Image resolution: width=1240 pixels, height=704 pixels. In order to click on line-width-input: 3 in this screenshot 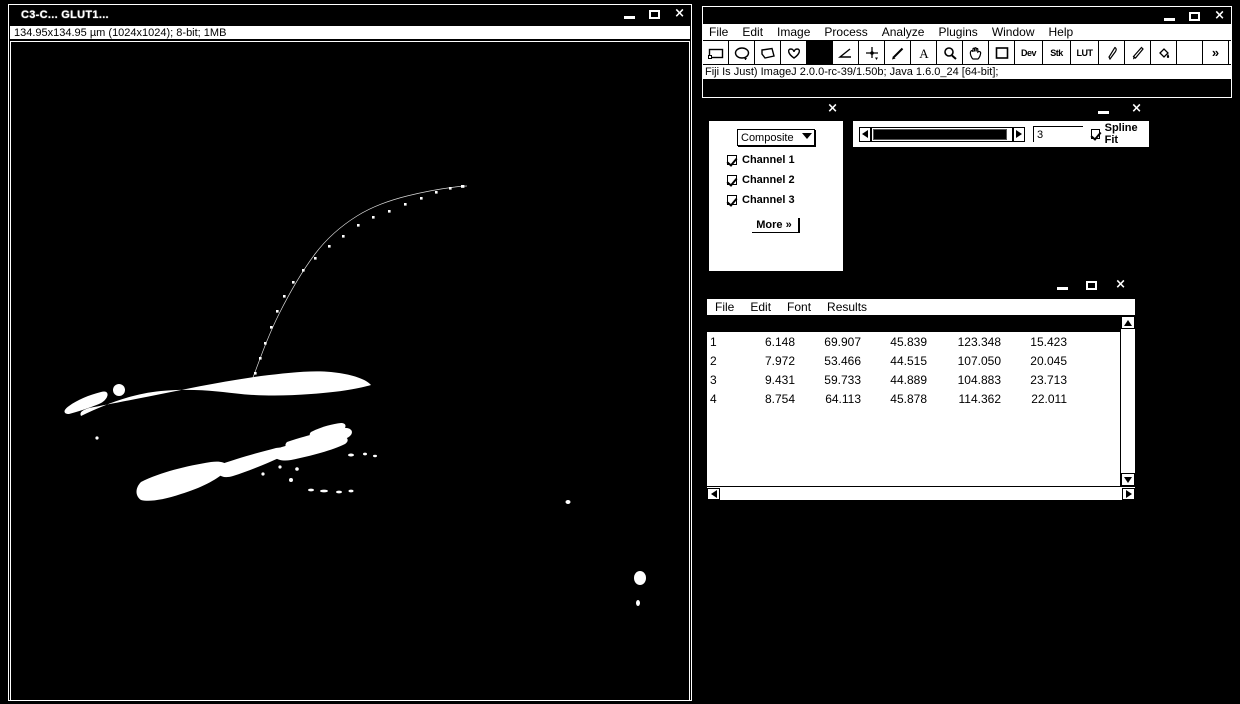, I will do `click(1058, 134)`.